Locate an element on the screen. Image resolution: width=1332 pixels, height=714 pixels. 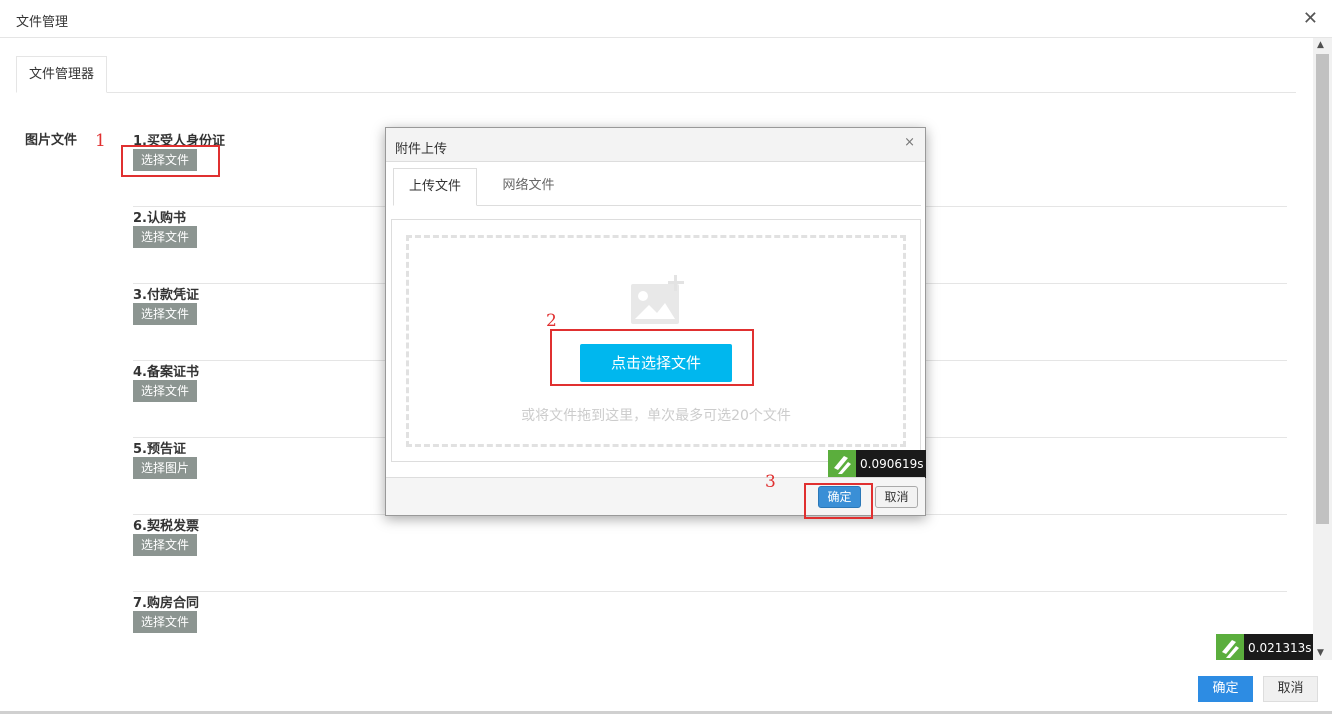
section-label: 图片文件 is located at coordinates (51, 140).